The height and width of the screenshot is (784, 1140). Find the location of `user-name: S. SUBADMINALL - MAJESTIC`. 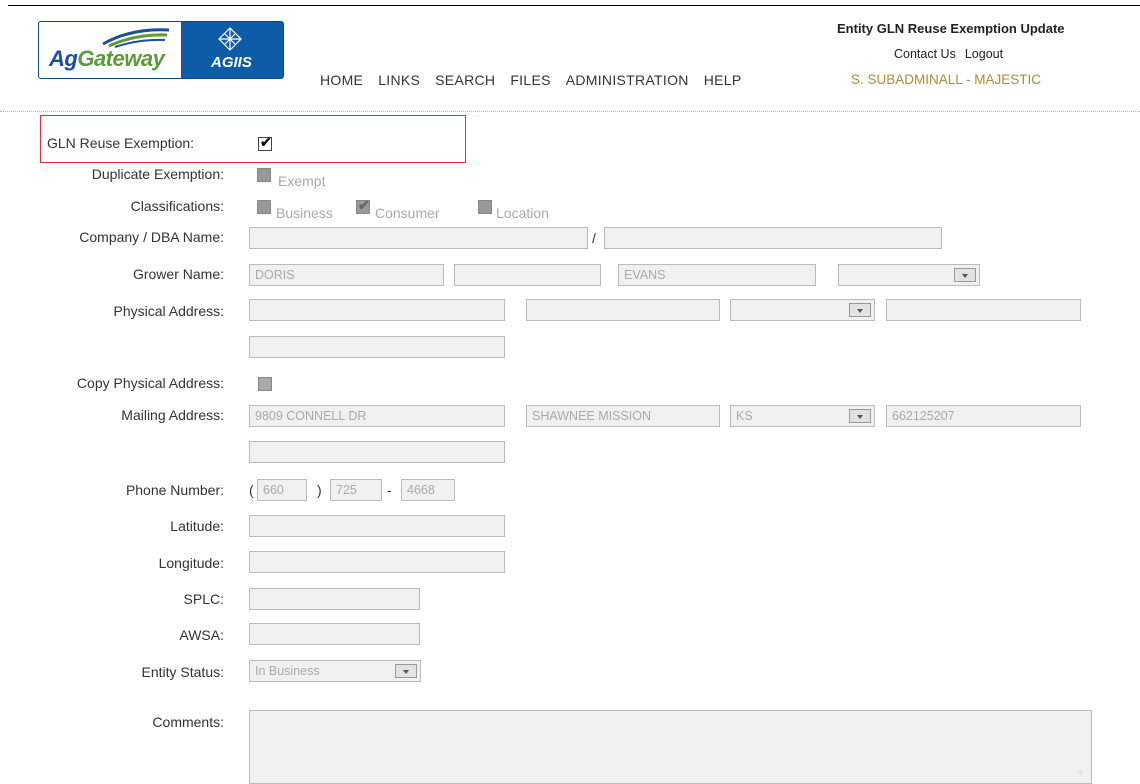

user-name: S. SUBADMINALL - MAJESTIC is located at coordinates (946, 79).